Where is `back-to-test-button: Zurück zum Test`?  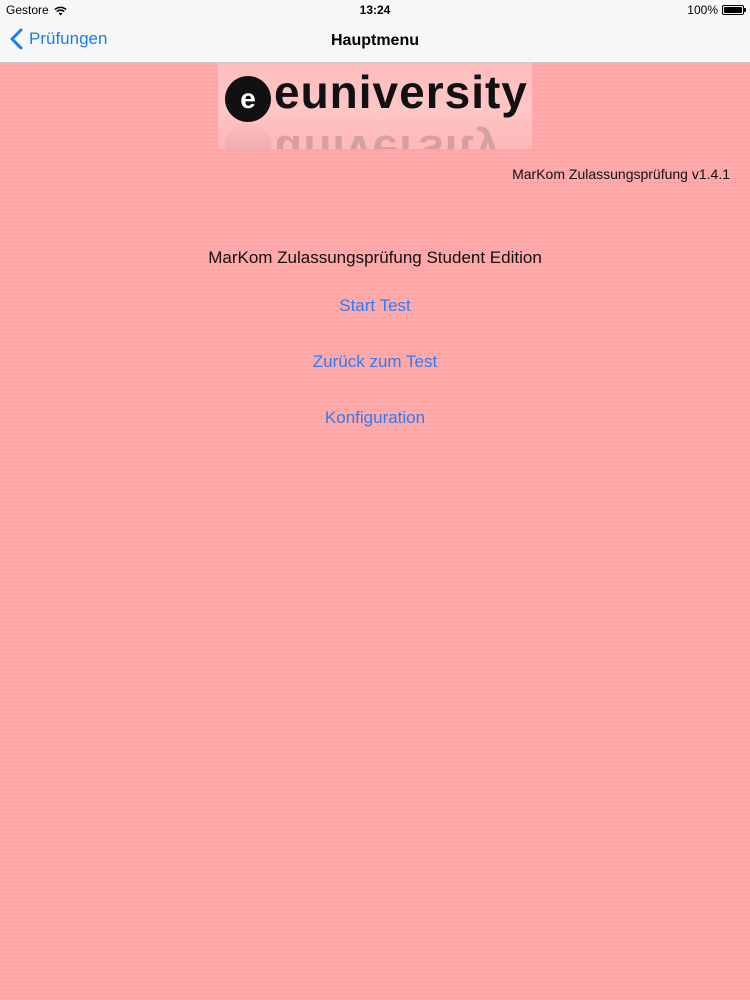
back-to-test-button: Zurück zum Test is located at coordinates (375, 362).